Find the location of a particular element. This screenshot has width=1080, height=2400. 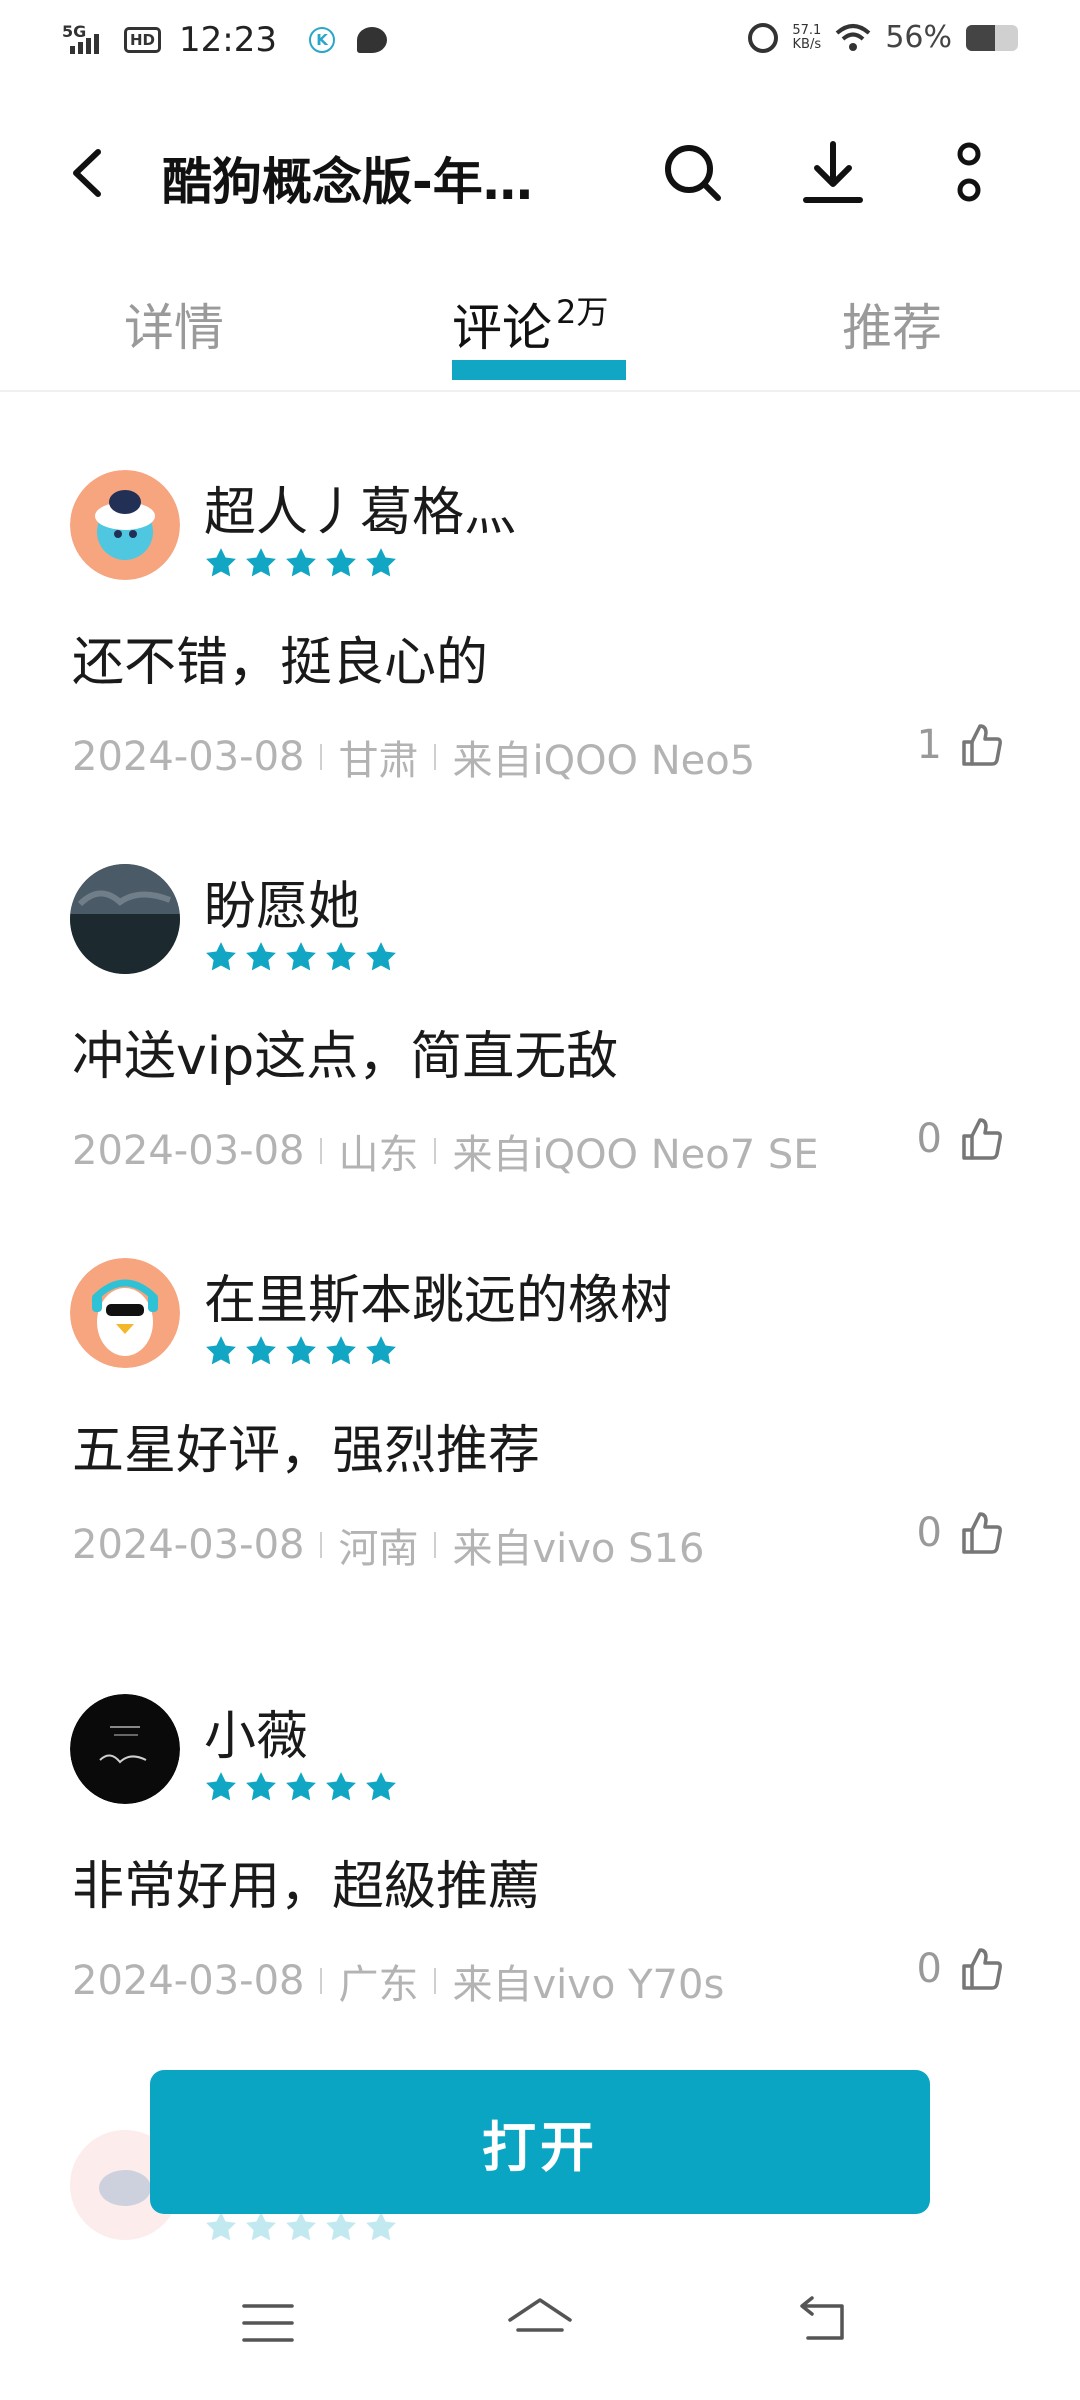

chat-notification-icon is located at coordinates (372, 40).